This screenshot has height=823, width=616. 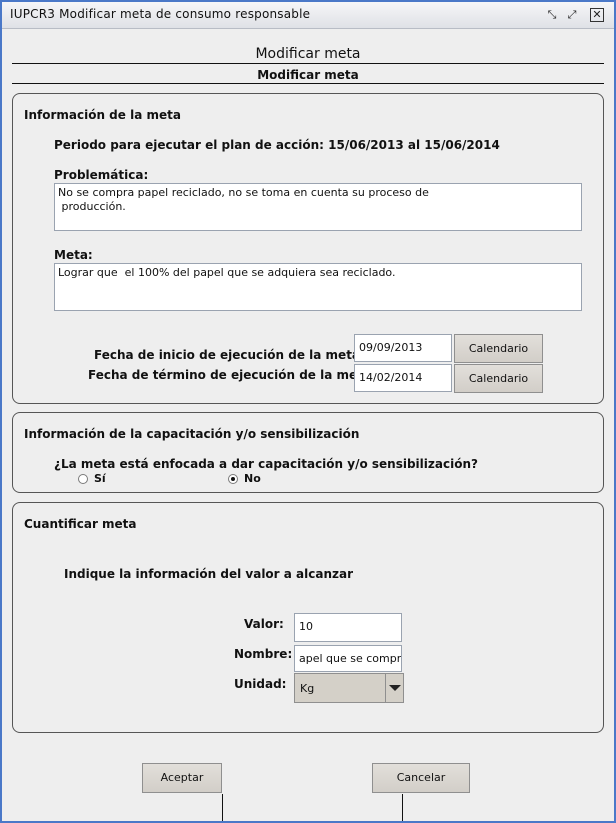 What do you see at coordinates (498, 348) in the screenshot?
I see `calendario-inicio-button: Calendario` at bounding box center [498, 348].